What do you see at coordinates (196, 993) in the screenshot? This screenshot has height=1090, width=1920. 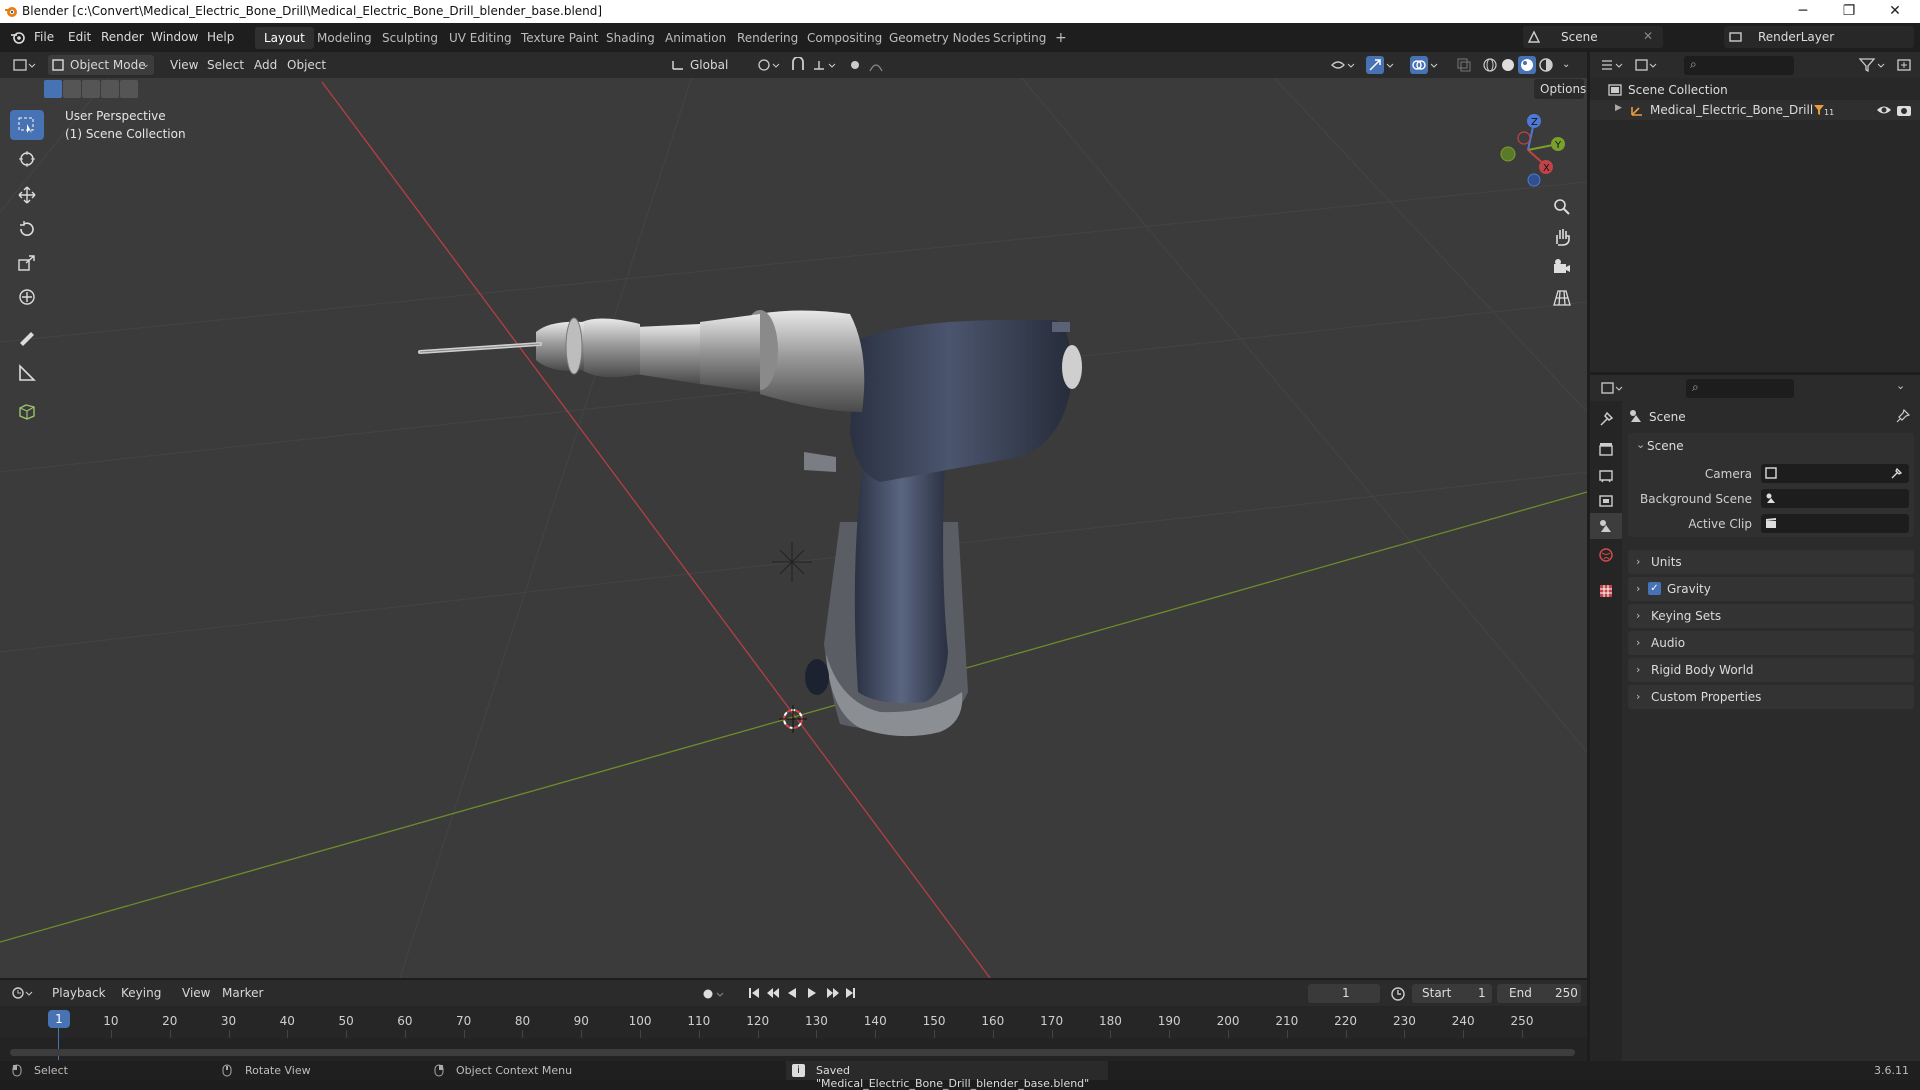 I see `menu-timeline-view: View` at bounding box center [196, 993].